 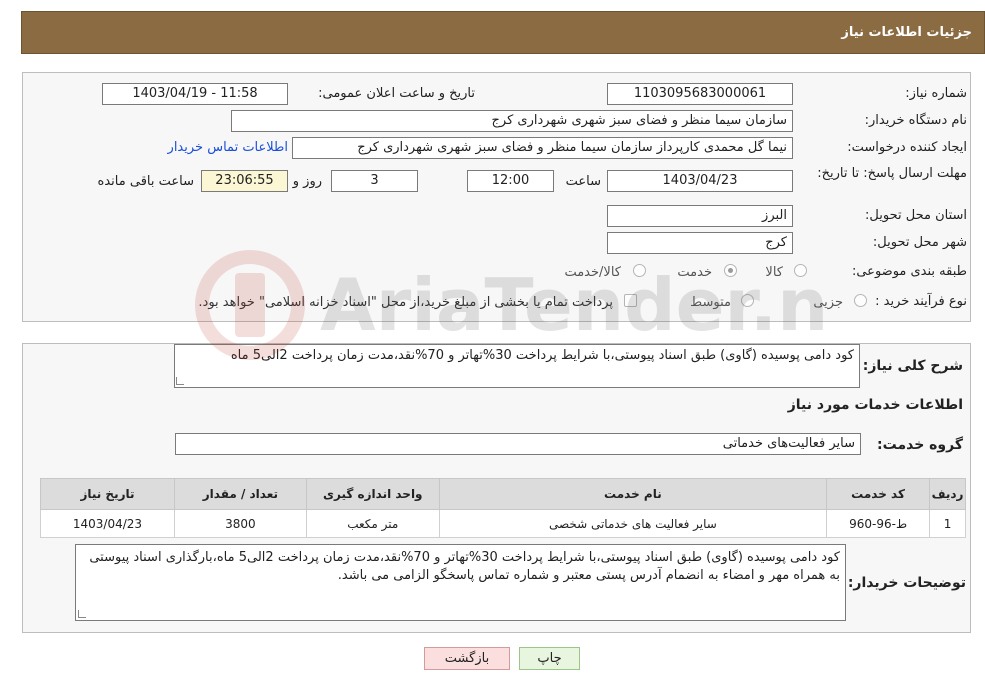 I want to click on cell-service-name: سایر فعالیت های خدماتی شخصی, so click(x=633, y=523).